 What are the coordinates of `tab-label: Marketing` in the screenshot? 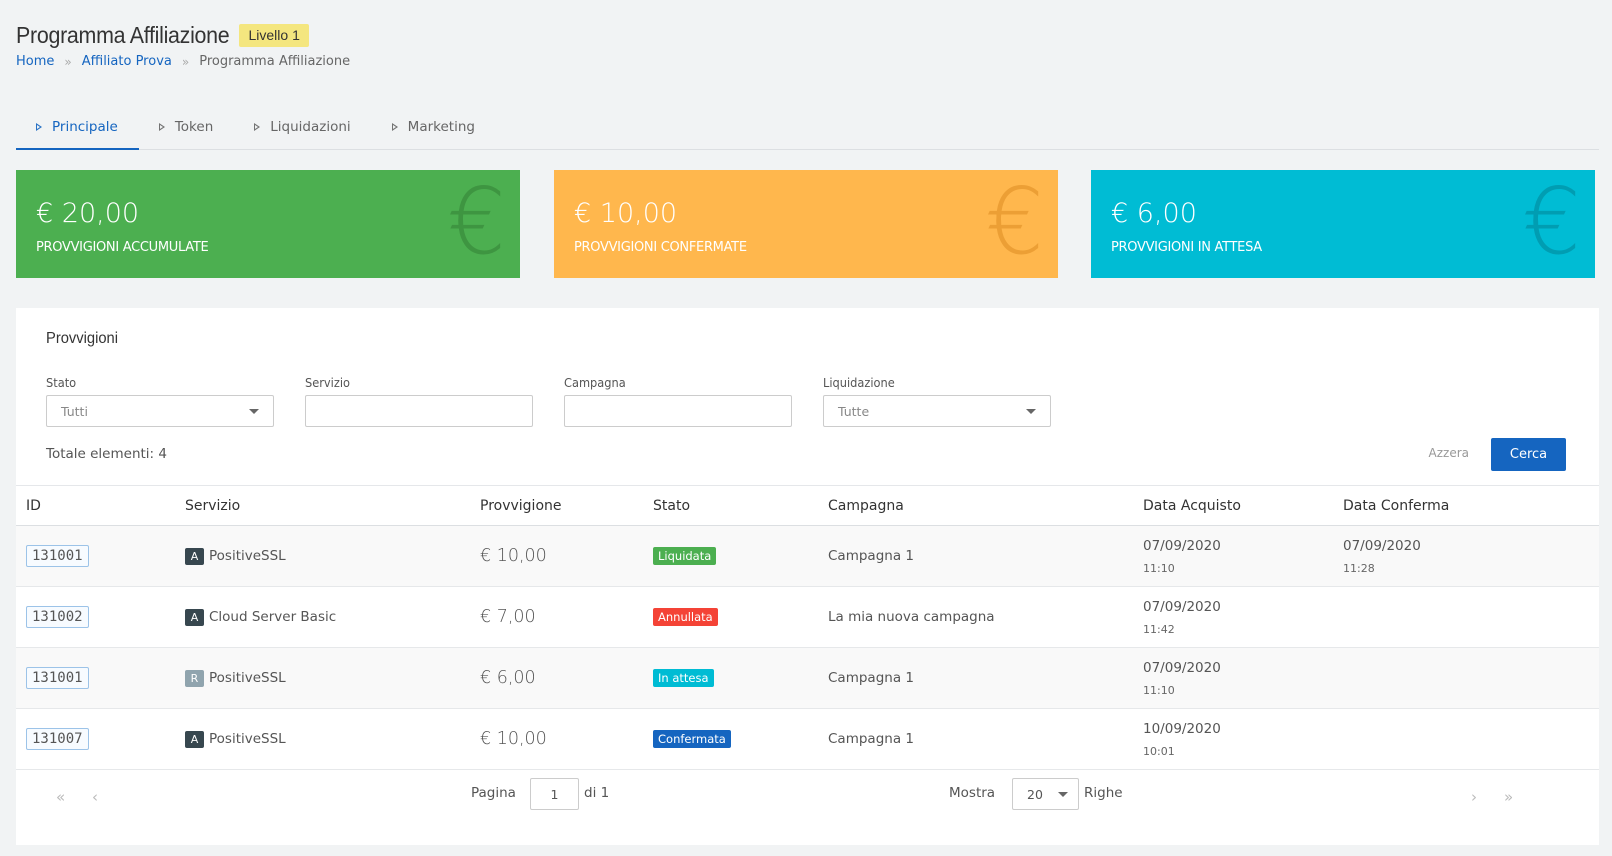 It's located at (441, 126).